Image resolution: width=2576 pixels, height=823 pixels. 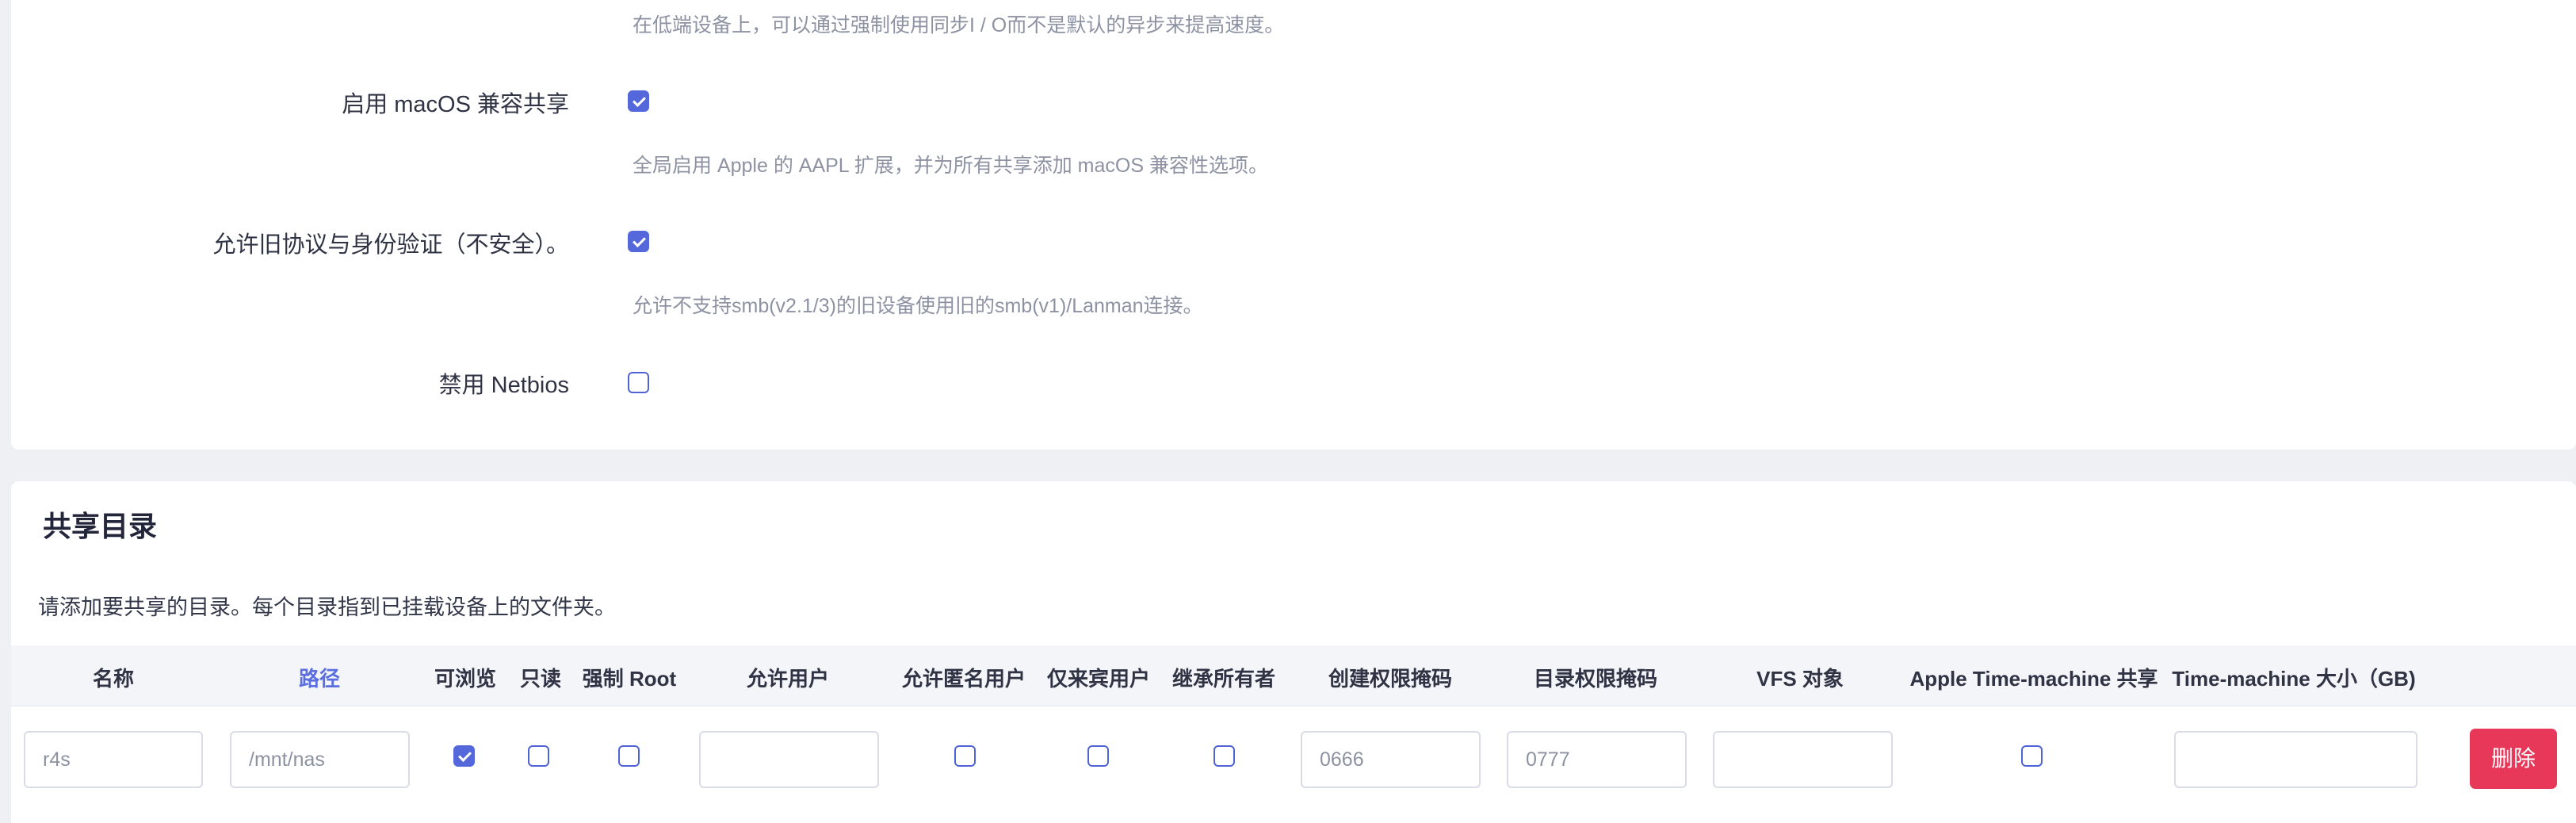 I want to click on col-inherit-owner: 继承所有者, so click(x=1223, y=679).